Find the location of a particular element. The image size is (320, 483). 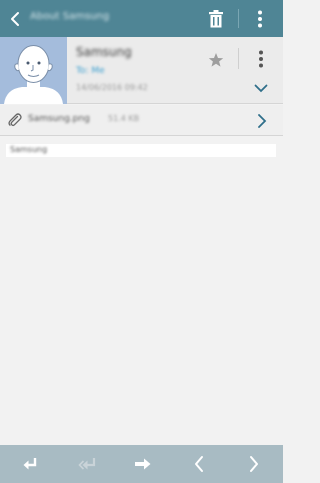

previous-icon is located at coordinates (199, 464).